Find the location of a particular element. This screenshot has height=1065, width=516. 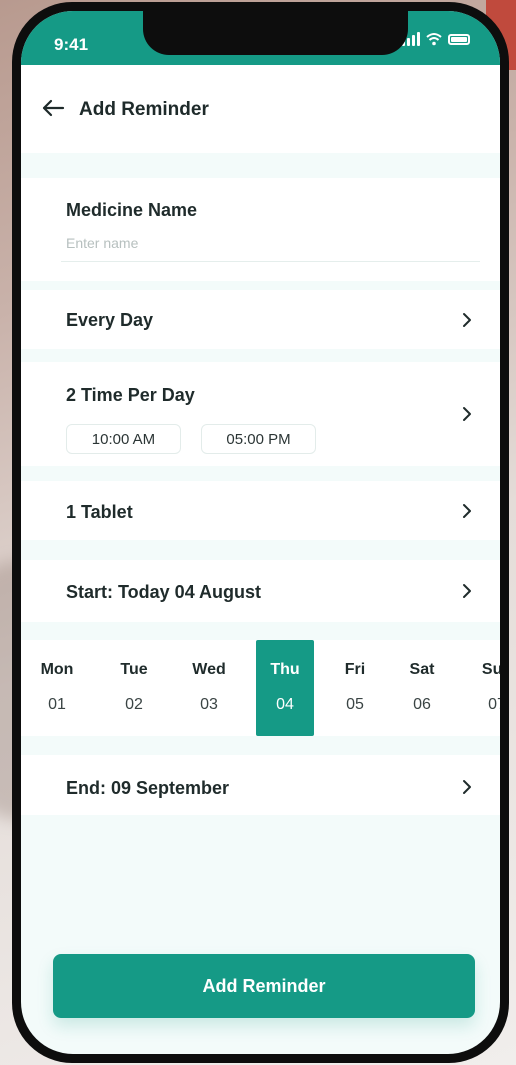

time-chip: 10:00 AM is located at coordinates (123, 439).